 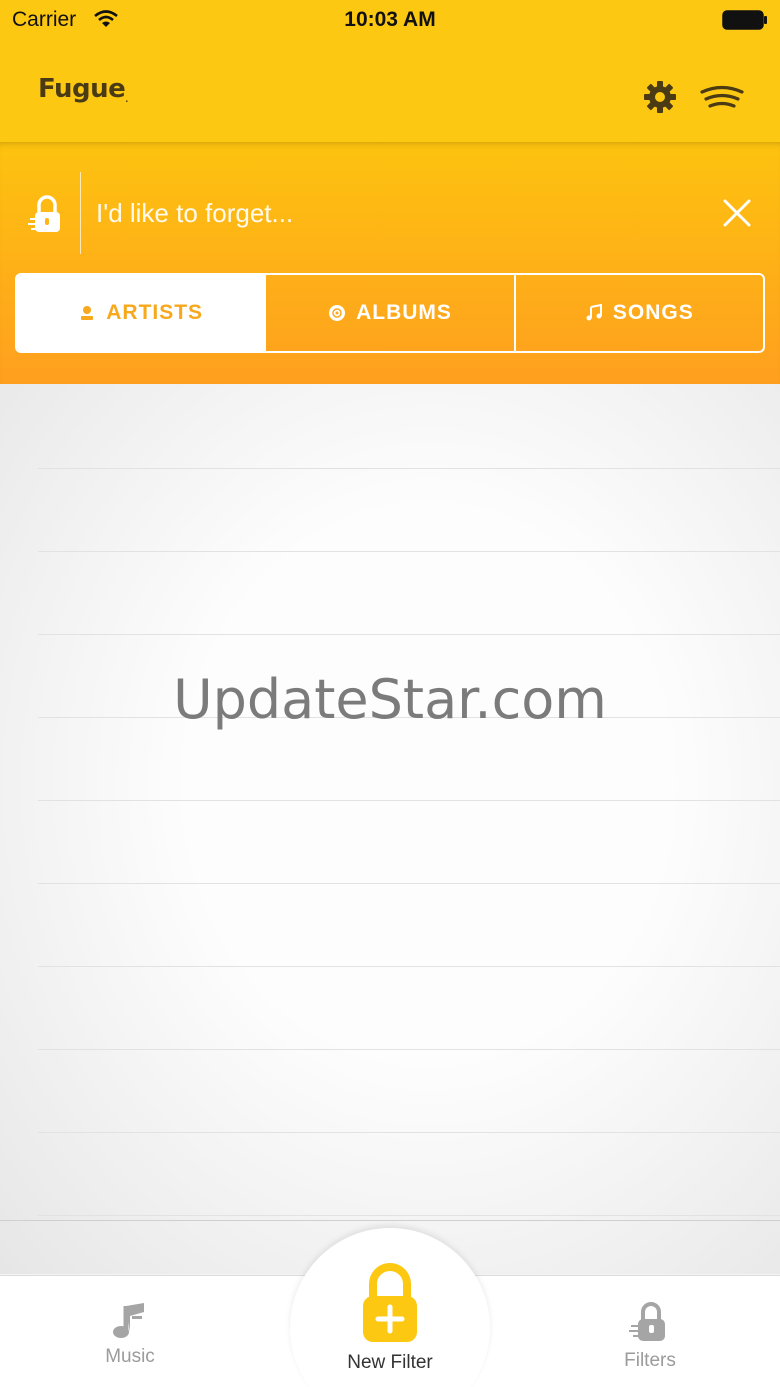 What do you see at coordinates (744, 20) in the screenshot?
I see `battery-icon` at bounding box center [744, 20].